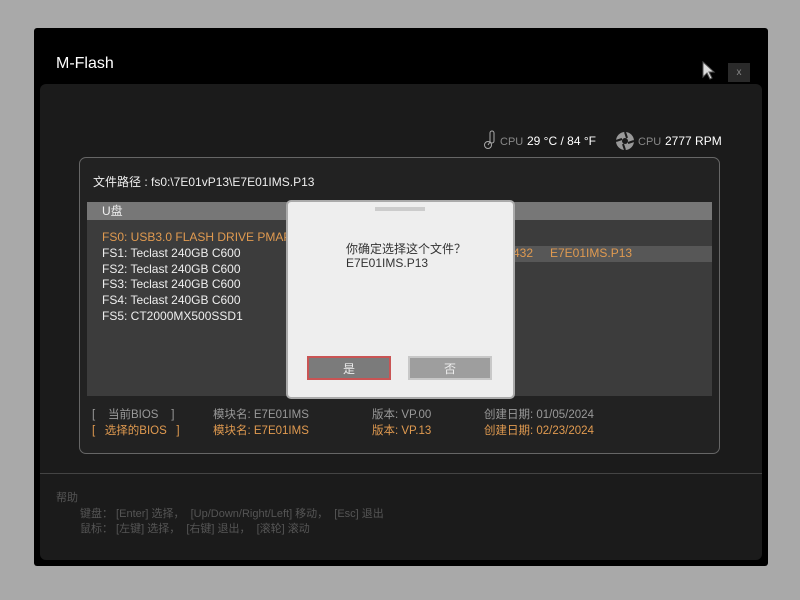 Image resolution: width=800 pixels, height=600 pixels. I want to click on help-title: 帮助, so click(67, 498).